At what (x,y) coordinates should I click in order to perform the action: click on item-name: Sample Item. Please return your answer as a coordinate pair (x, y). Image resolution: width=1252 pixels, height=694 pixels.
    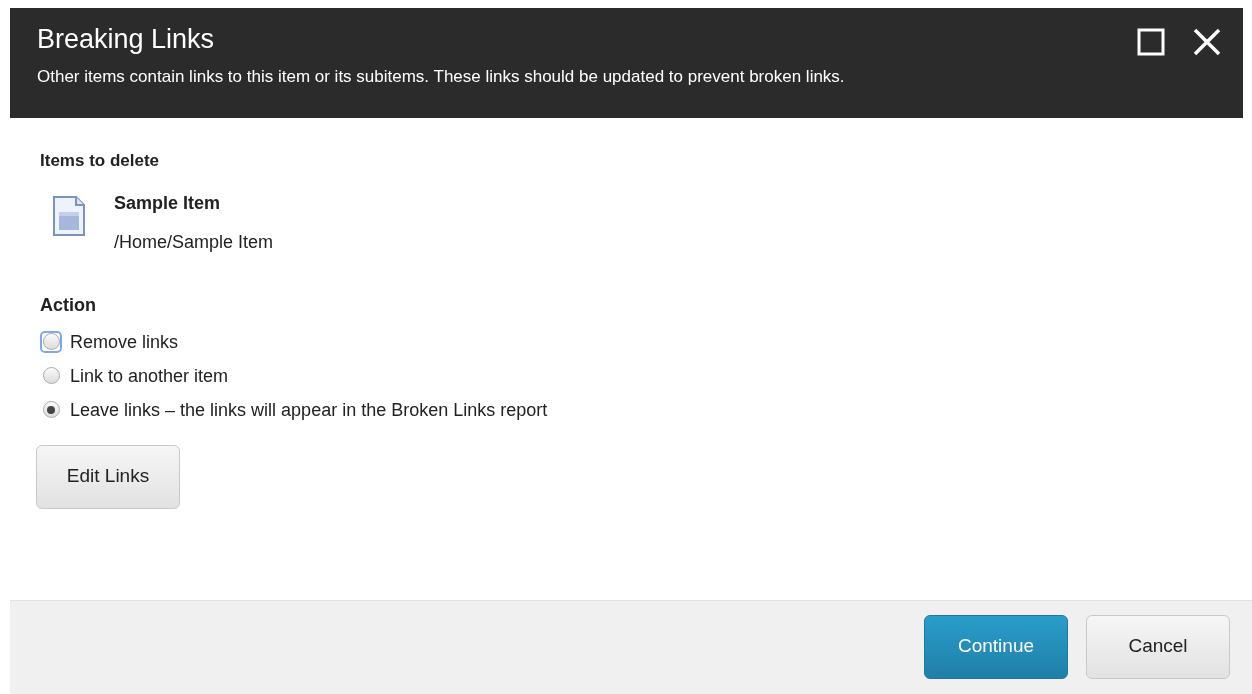
    Looking at the image, I should click on (168, 203).